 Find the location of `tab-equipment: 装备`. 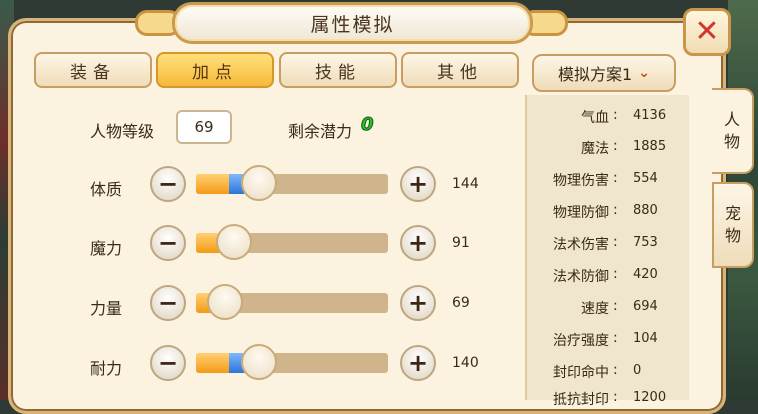

tab-equipment: 装备 is located at coordinates (93, 70).